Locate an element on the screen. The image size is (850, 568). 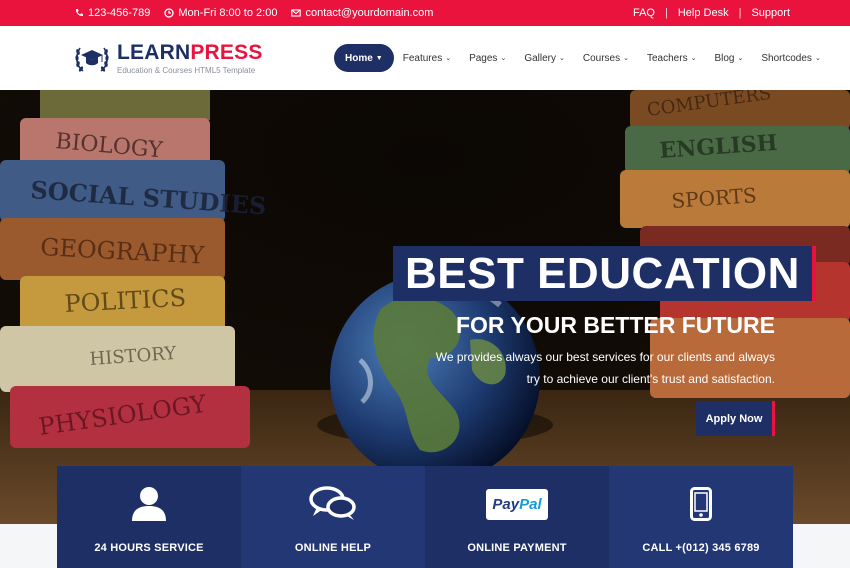
nav-label: Home is located at coordinates (359, 58).